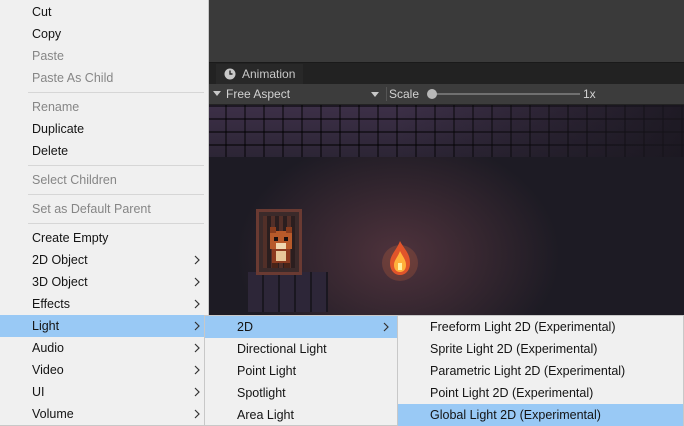 This screenshot has width=684, height=426. Describe the element at coordinates (301, 327) in the screenshot. I see `menu-item-2d: 2D` at that location.